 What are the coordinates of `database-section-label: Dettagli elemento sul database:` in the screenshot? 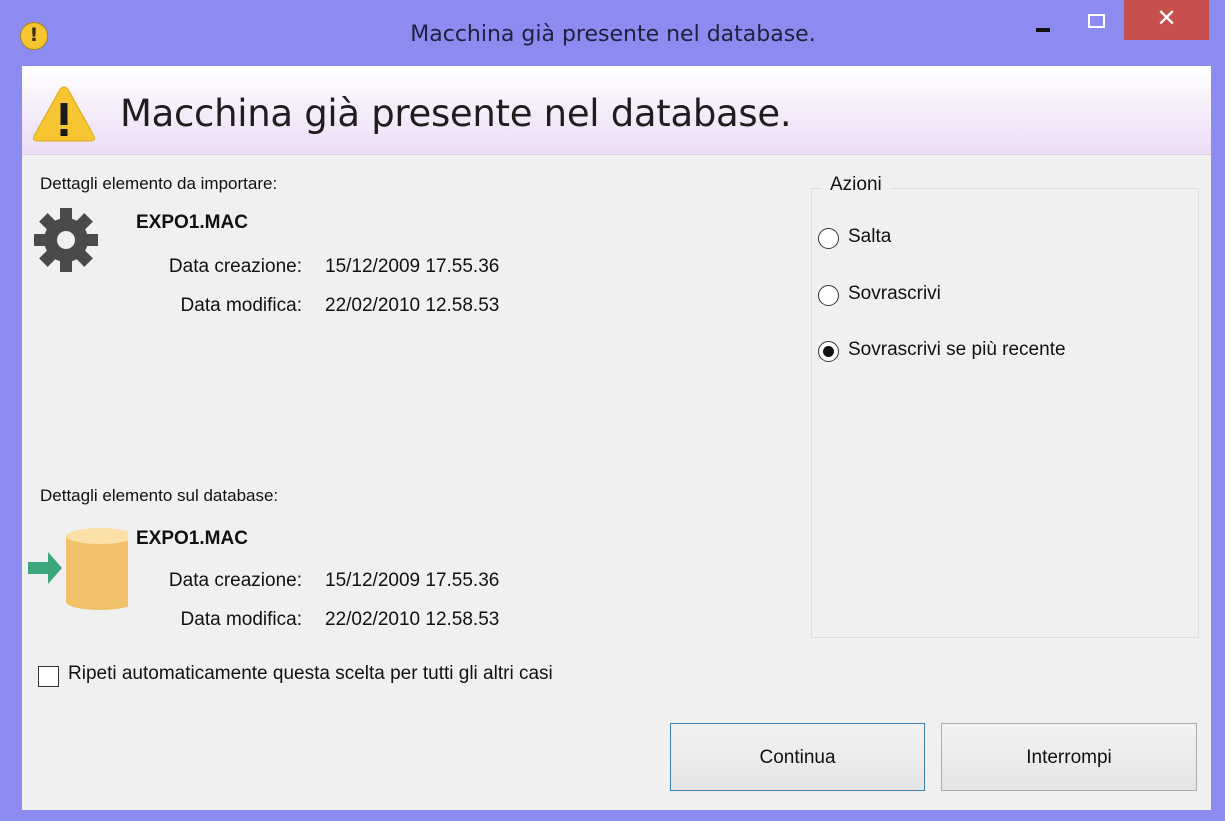 It's located at (159, 495).